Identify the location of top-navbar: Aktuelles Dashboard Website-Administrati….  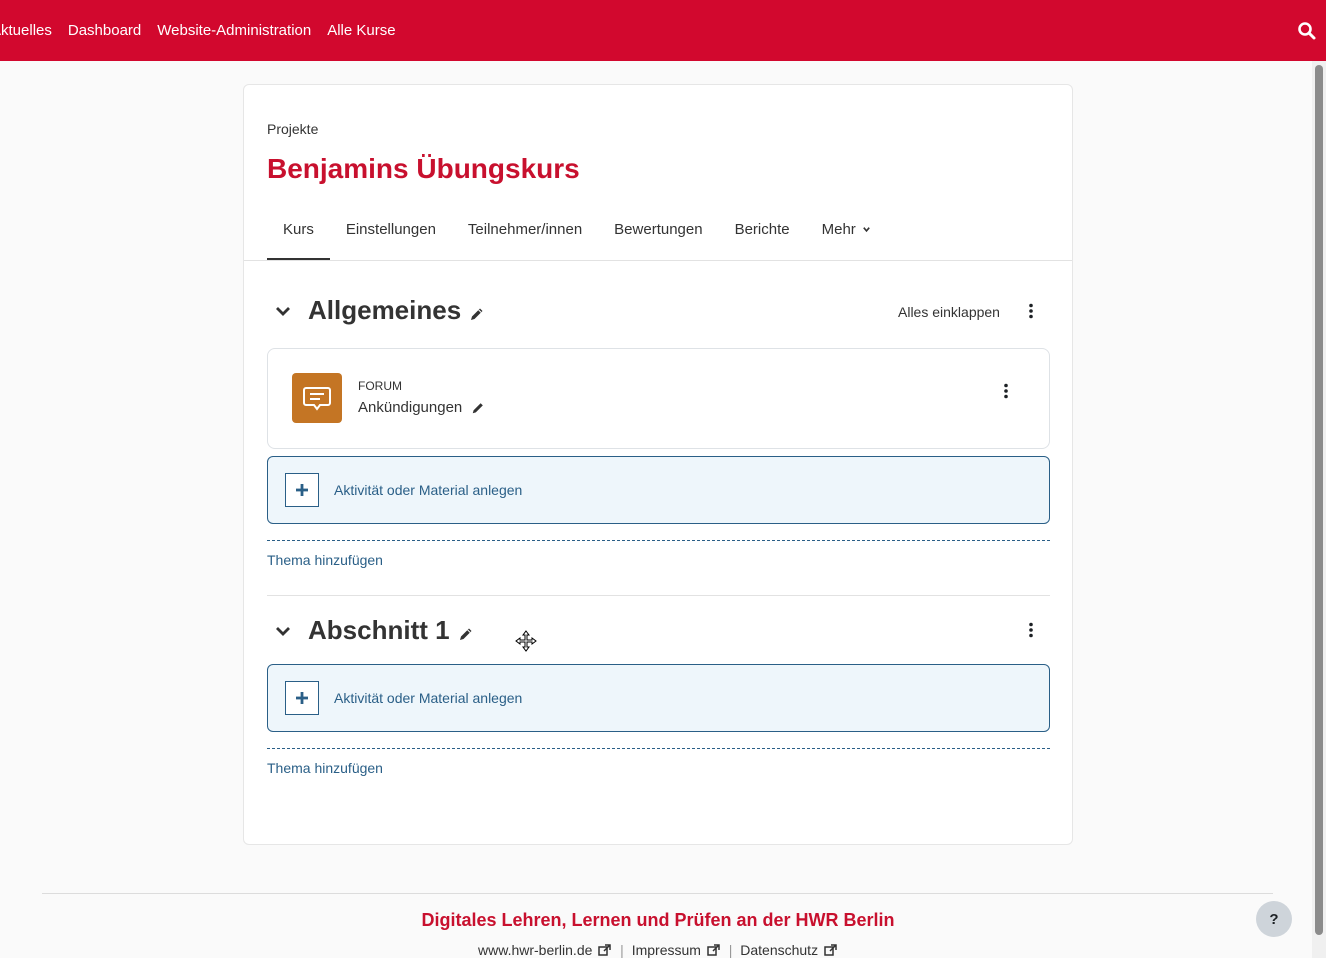
(663, 30).